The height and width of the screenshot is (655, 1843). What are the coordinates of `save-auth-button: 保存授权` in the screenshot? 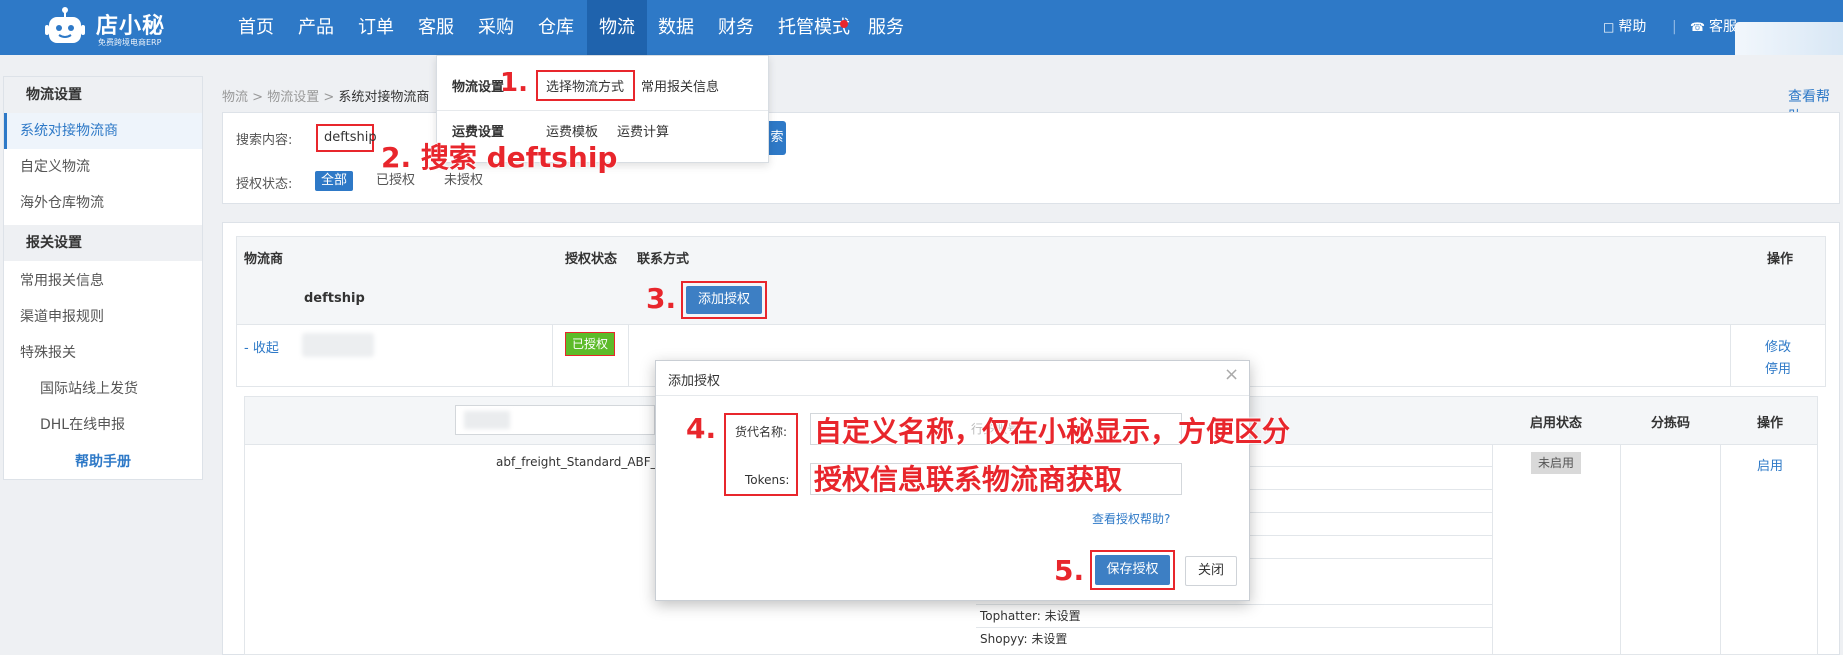 It's located at (1132, 570).